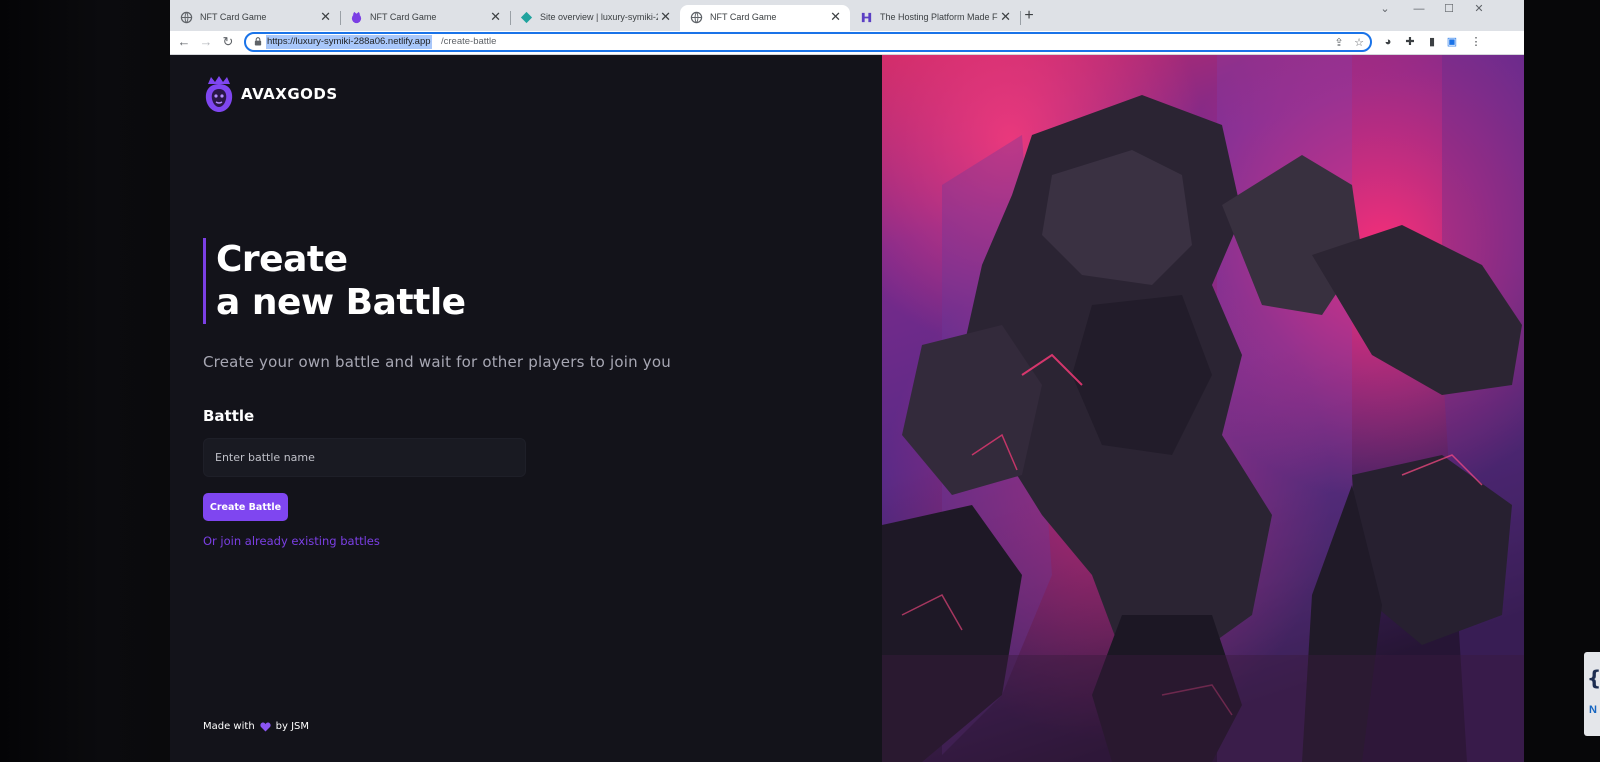 The height and width of the screenshot is (762, 1600). Describe the element at coordinates (85, 381) in the screenshot. I see `desktop-background-left` at that location.